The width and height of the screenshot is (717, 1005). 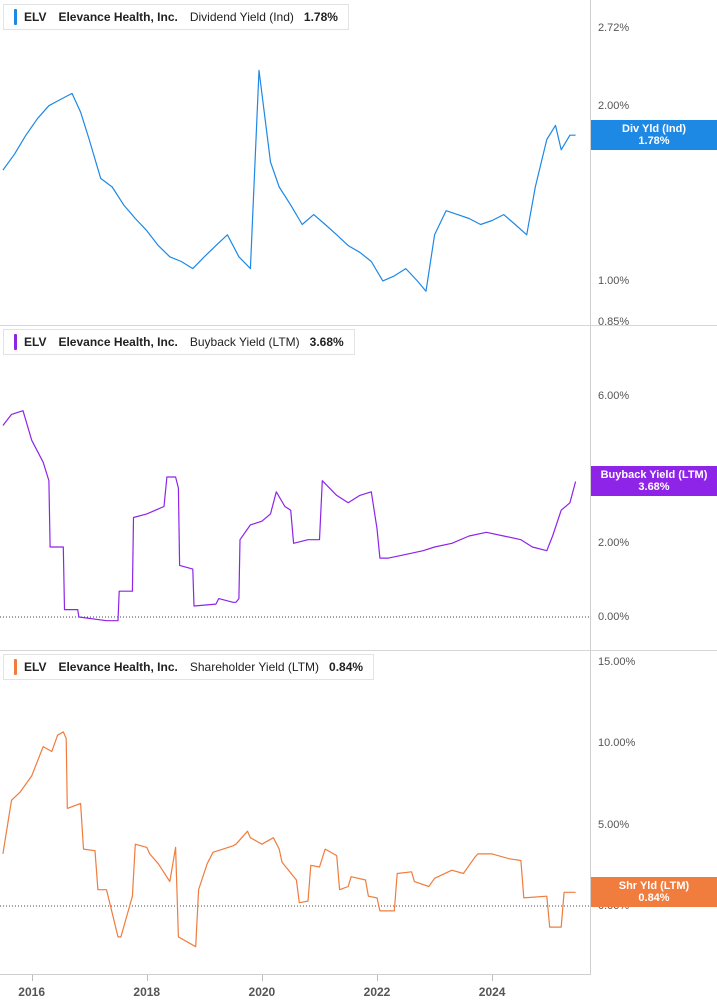 What do you see at coordinates (320, 17) in the screenshot?
I see `legend-value: 1.78%` at bounding box center [320, 17].